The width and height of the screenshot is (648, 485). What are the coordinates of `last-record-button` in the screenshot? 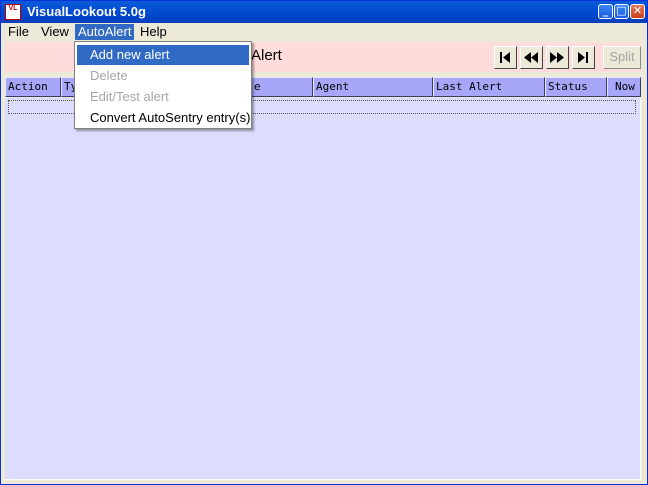 It's located at (583, 57).